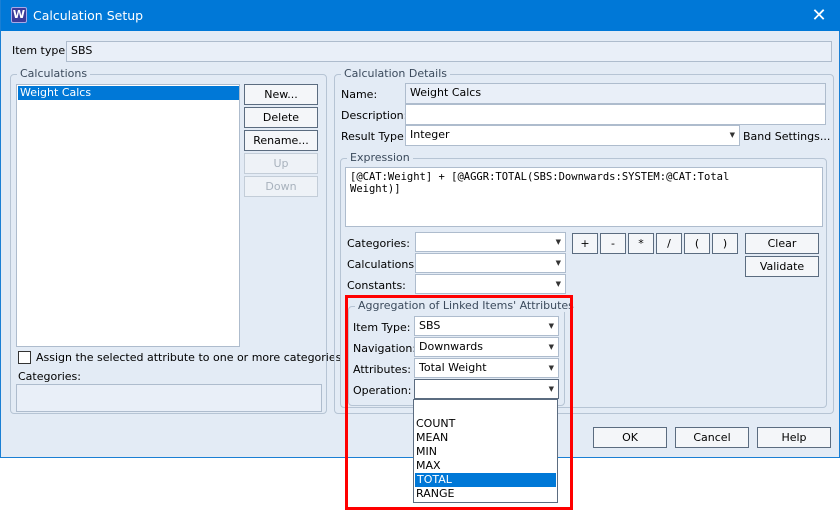  Describe the element at coordinates (420, 15) in the screenshot. I see `title-bar: W Calculation Setup ✕` at that location.